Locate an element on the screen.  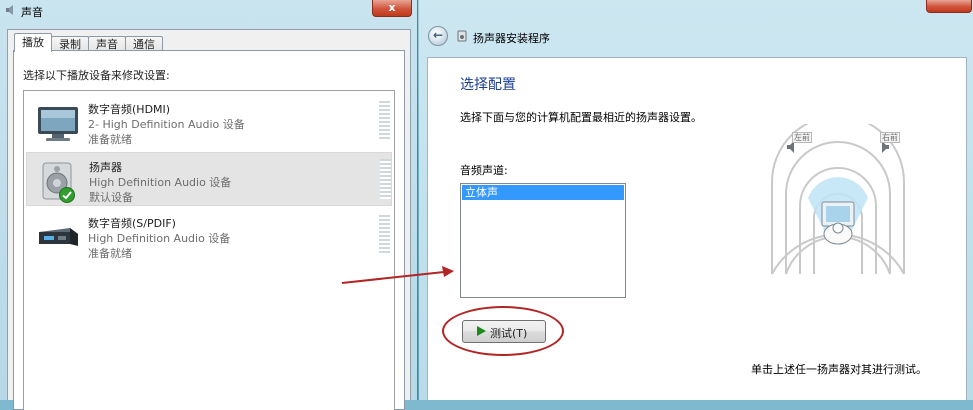
device-status: 默认设备 is located at coordinates (111, 197).